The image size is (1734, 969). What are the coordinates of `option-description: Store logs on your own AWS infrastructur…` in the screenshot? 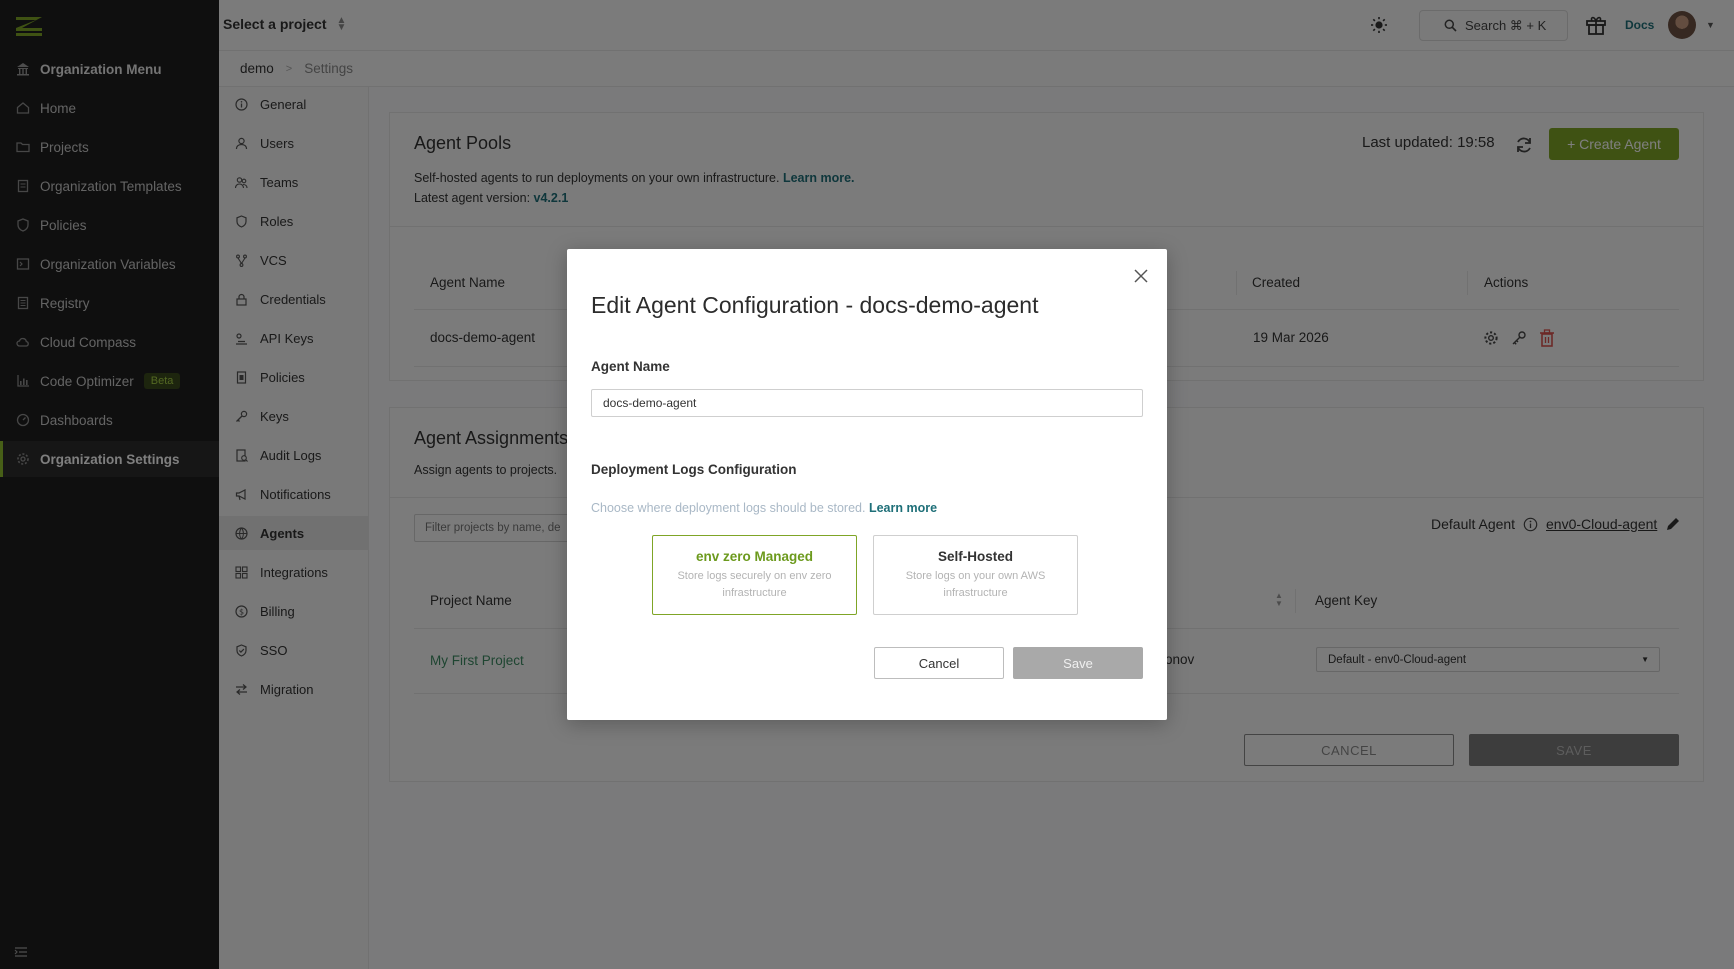 It's located at (975, 584).